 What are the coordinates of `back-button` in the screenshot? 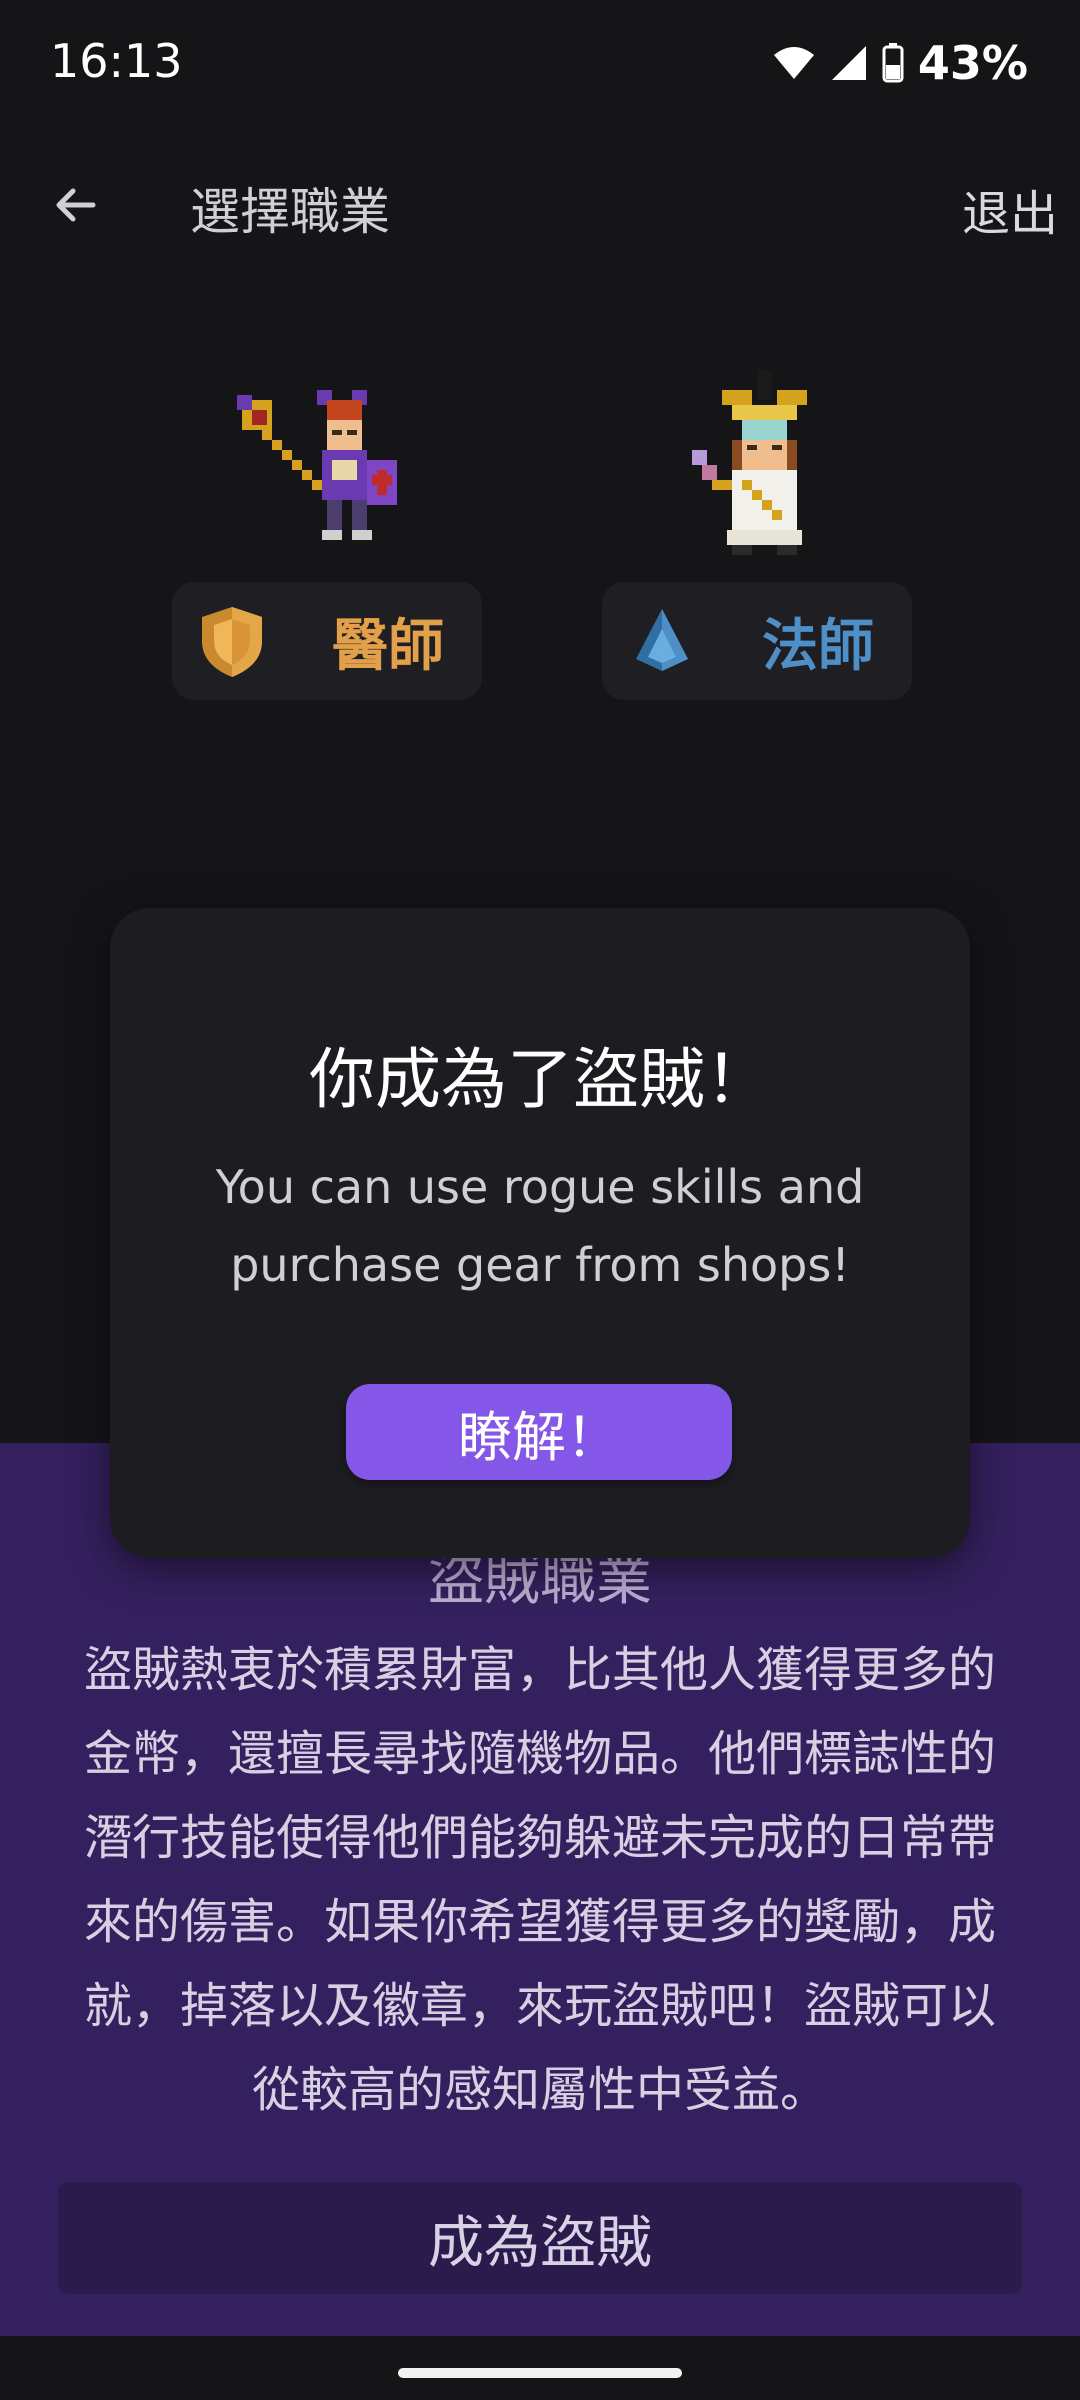 It's located at (75, 205).